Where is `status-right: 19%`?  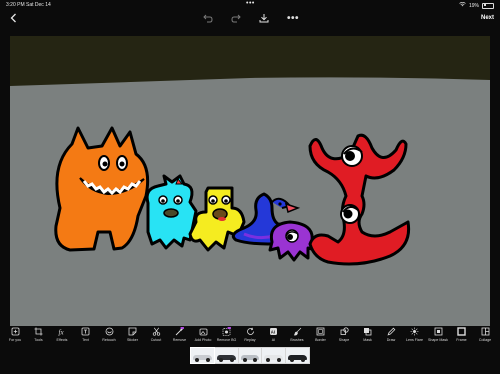
status-right: 19% is located at coordinates (476, 5).